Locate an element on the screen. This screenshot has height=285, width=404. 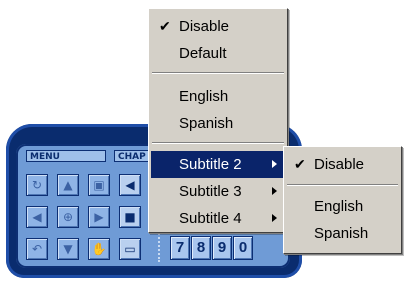
submenu-item-label: Spanish is located at coordinates (341, 233).